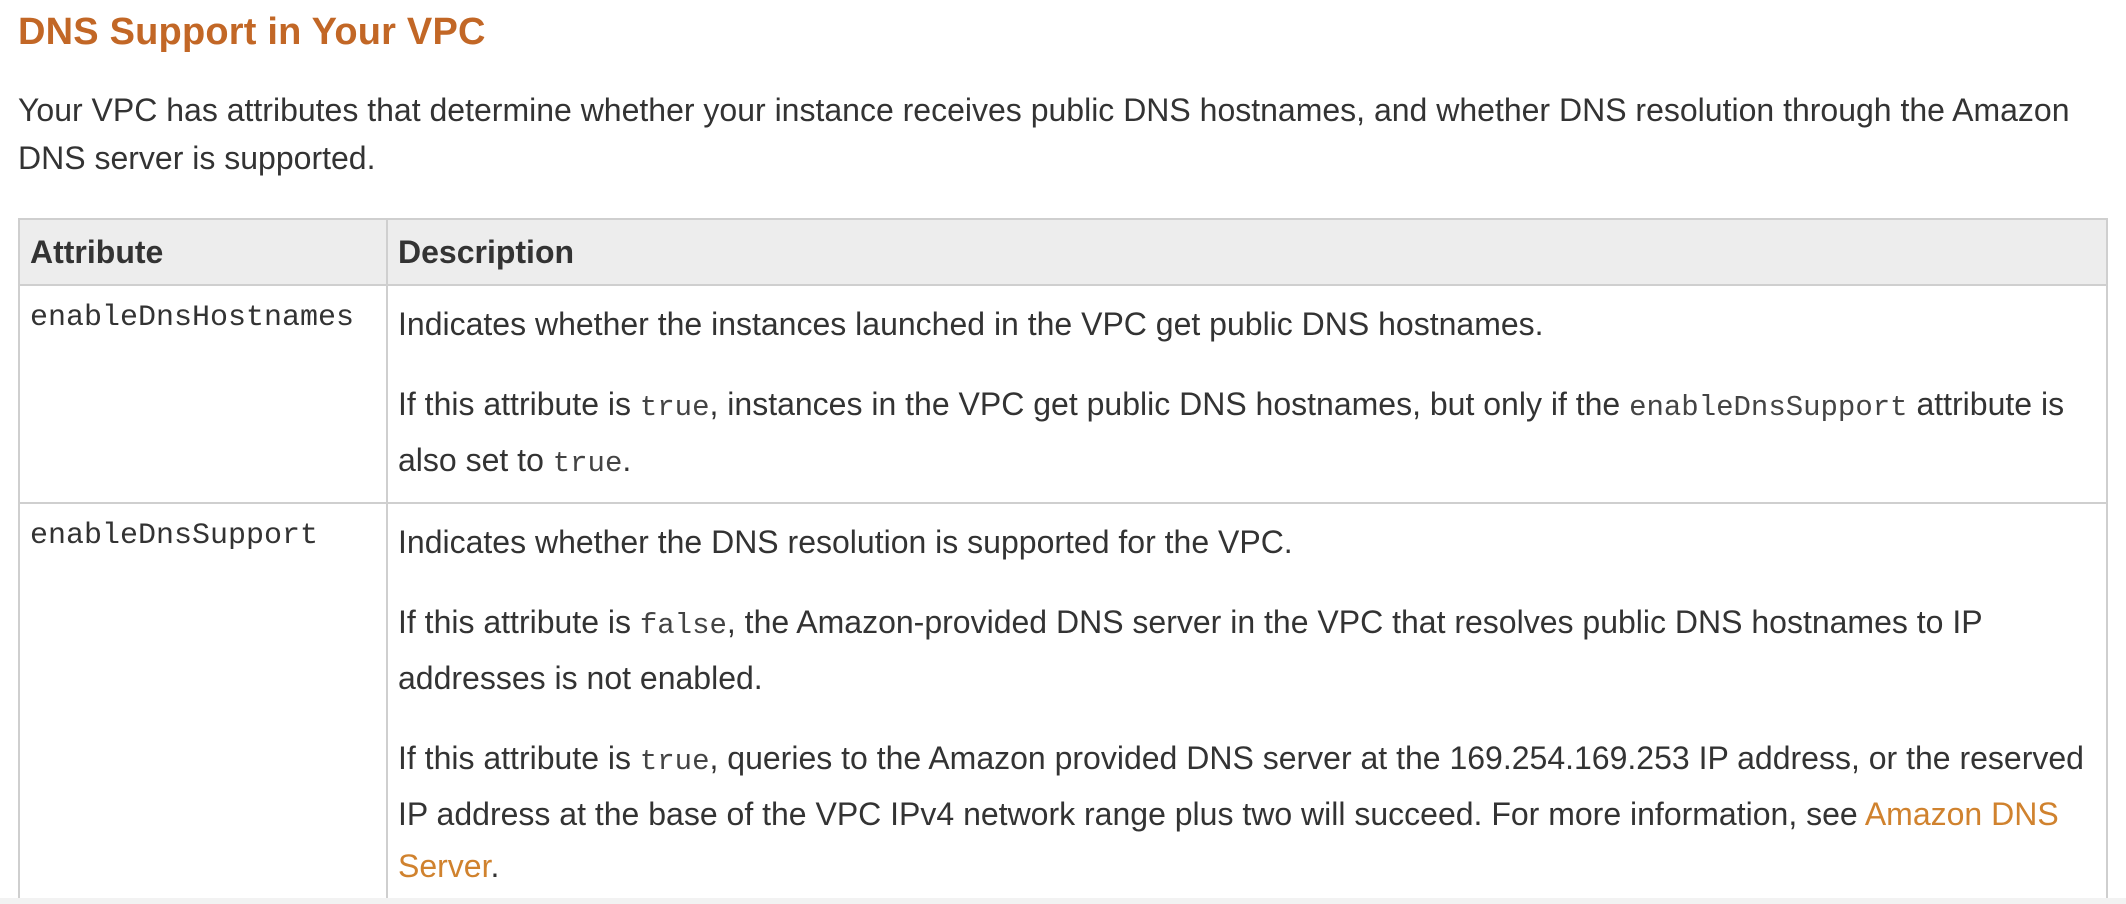 The height and width of the screenshot is (904, 2126). Describe the element at coordinates (252, 32) in the screenshot. I see `page-title: DNS Support in Your VPC` at that location.